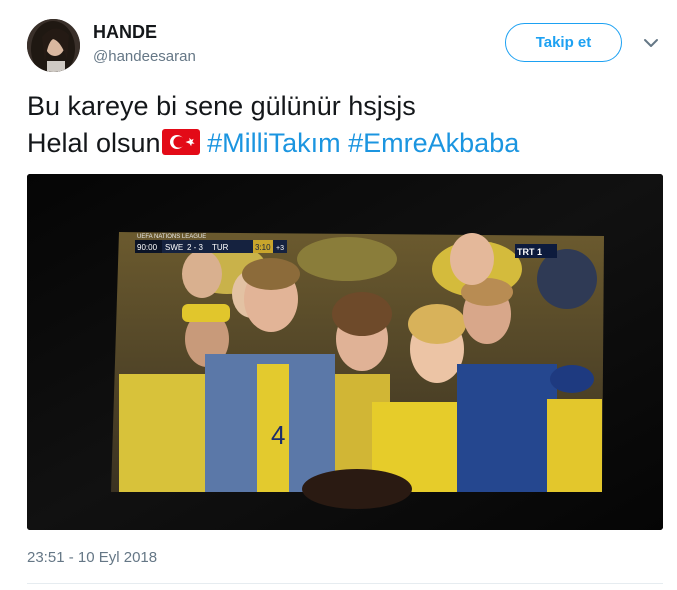  Describe the element at coordinates (195, 247) in the screenshot. I see `score-overlay-score: 2 - 3` at that location.